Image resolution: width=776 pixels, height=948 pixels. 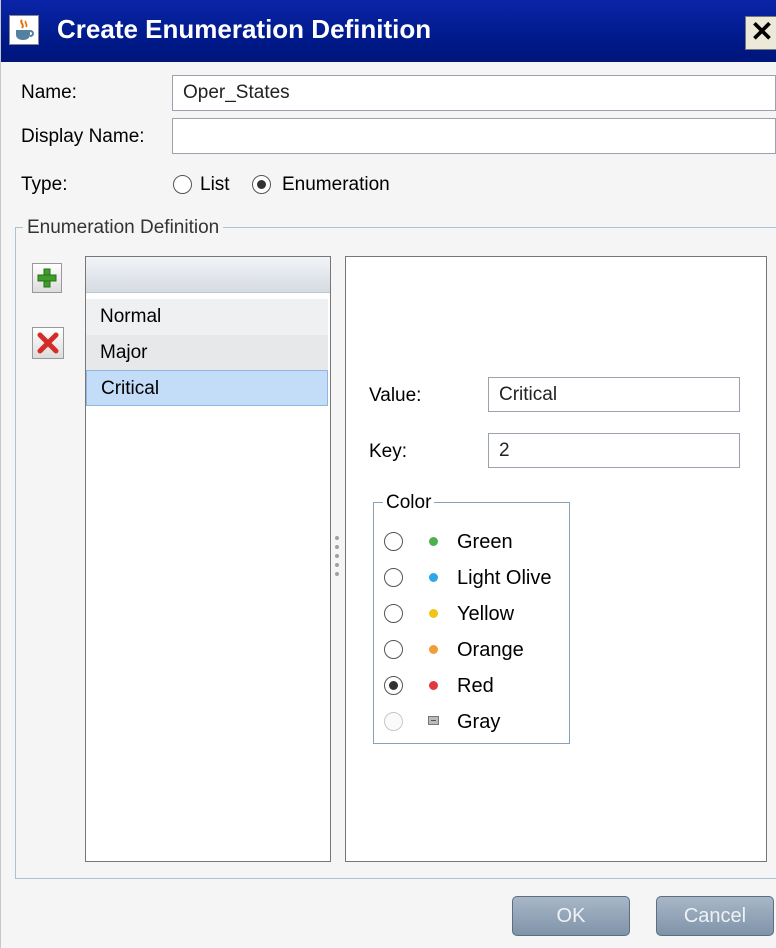 What do you see at coordinates (571, 916) in the screenshot?
I see `ok-button: OK` at bounding box center [571, 916].